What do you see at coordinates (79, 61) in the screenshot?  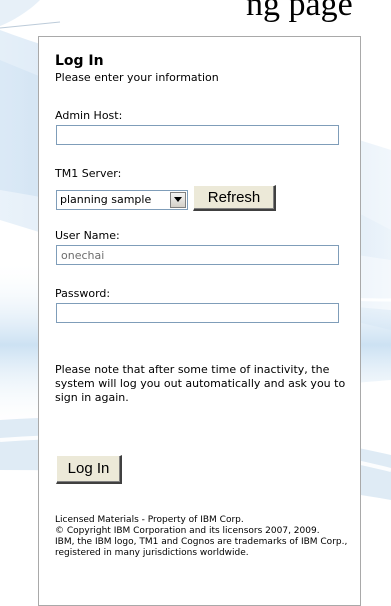 I see `login-title: Log In` at bounding box center [79, 61].